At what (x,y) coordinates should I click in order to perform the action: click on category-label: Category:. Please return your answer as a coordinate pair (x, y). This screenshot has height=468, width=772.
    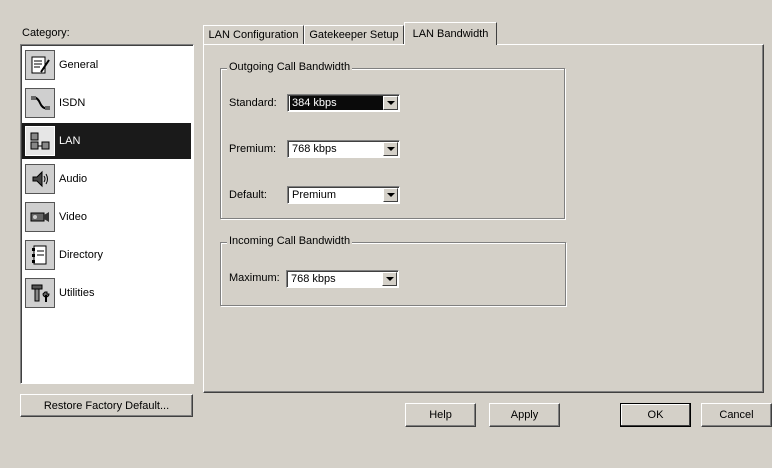
    Looking at the image, I should click on (46, 33).